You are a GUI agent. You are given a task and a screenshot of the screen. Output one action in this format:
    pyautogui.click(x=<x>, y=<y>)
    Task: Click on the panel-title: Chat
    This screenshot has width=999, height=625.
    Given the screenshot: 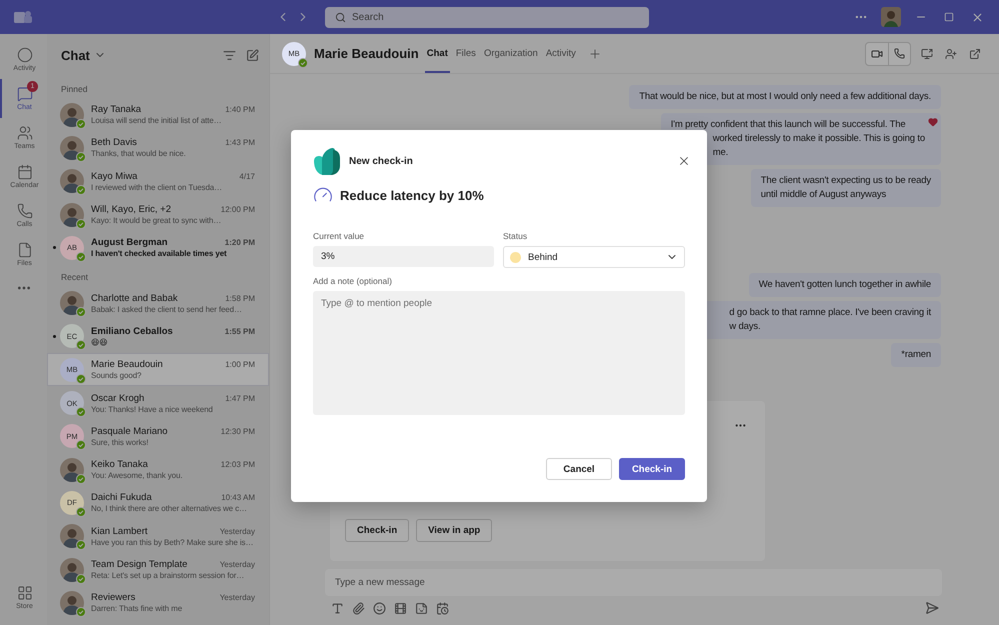 What is the action you would take?
    pyautogui.click(x=75, y=55)
    